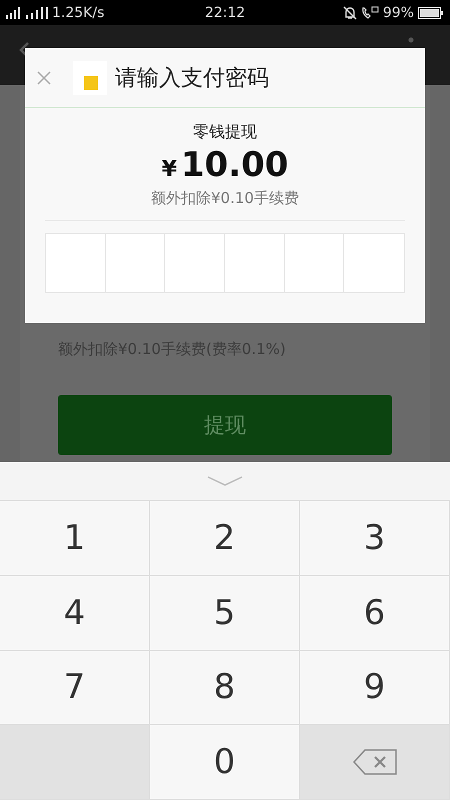 Image resolution: width=450 pixels, height=800 pixels. I want to click on digit-key: 2, so click(225, 538).